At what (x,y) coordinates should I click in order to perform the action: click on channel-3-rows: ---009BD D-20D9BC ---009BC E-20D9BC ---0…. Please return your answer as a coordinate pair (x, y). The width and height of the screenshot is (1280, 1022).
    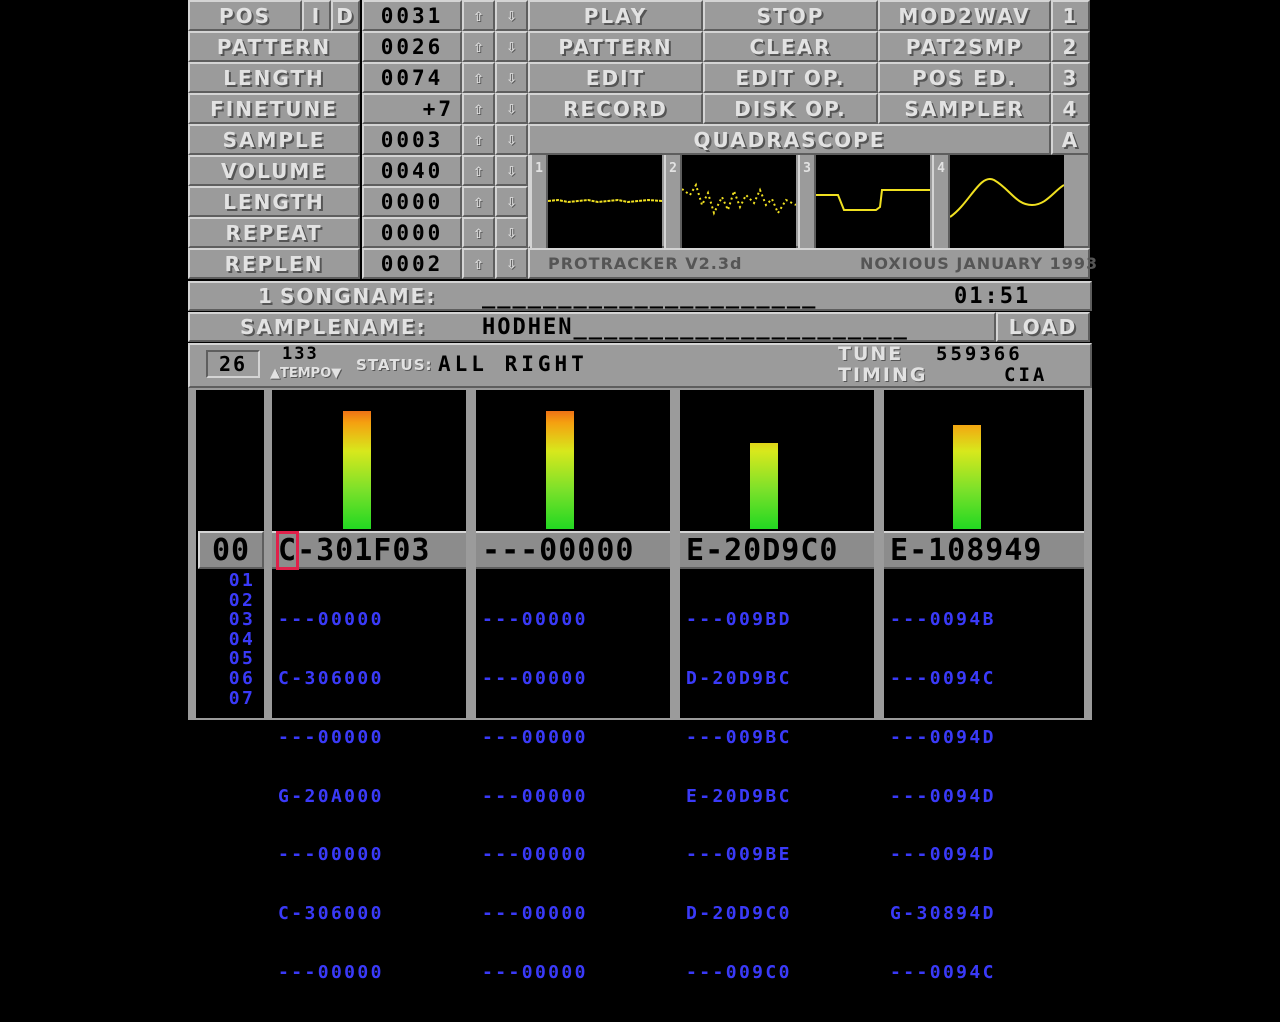
    Looking at the image, I should click on (739, 796).